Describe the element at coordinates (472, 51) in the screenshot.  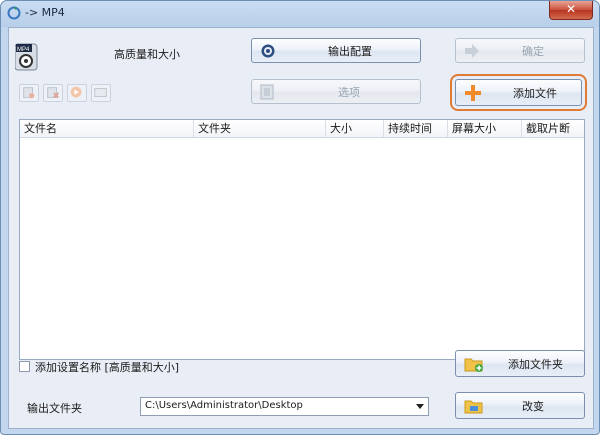
I see `arrow-right-icon` at that location.